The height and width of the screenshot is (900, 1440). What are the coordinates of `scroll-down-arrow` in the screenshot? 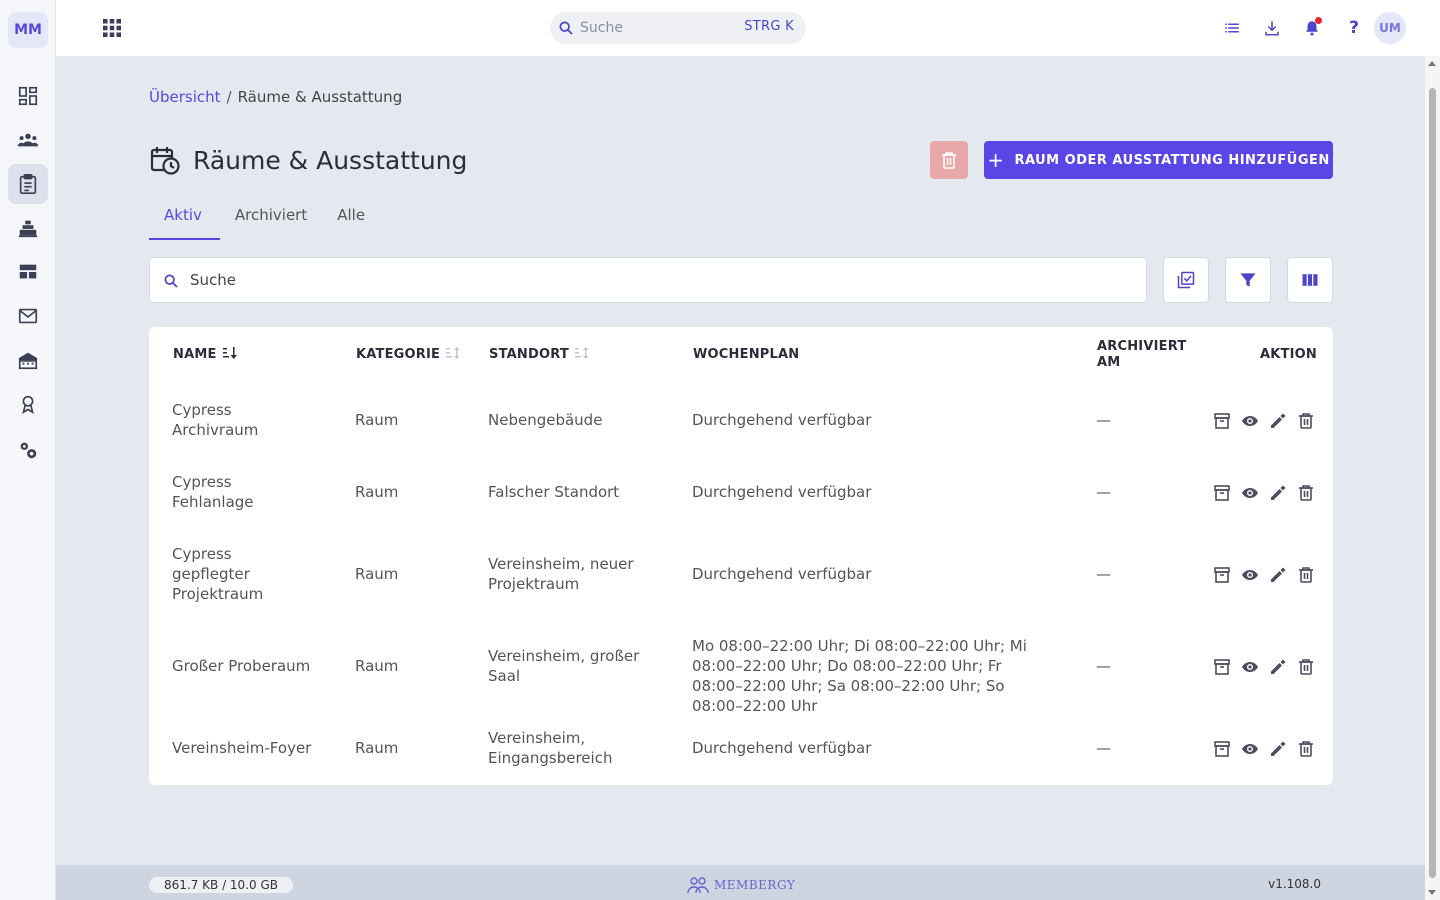 It's located at (1432, 892).